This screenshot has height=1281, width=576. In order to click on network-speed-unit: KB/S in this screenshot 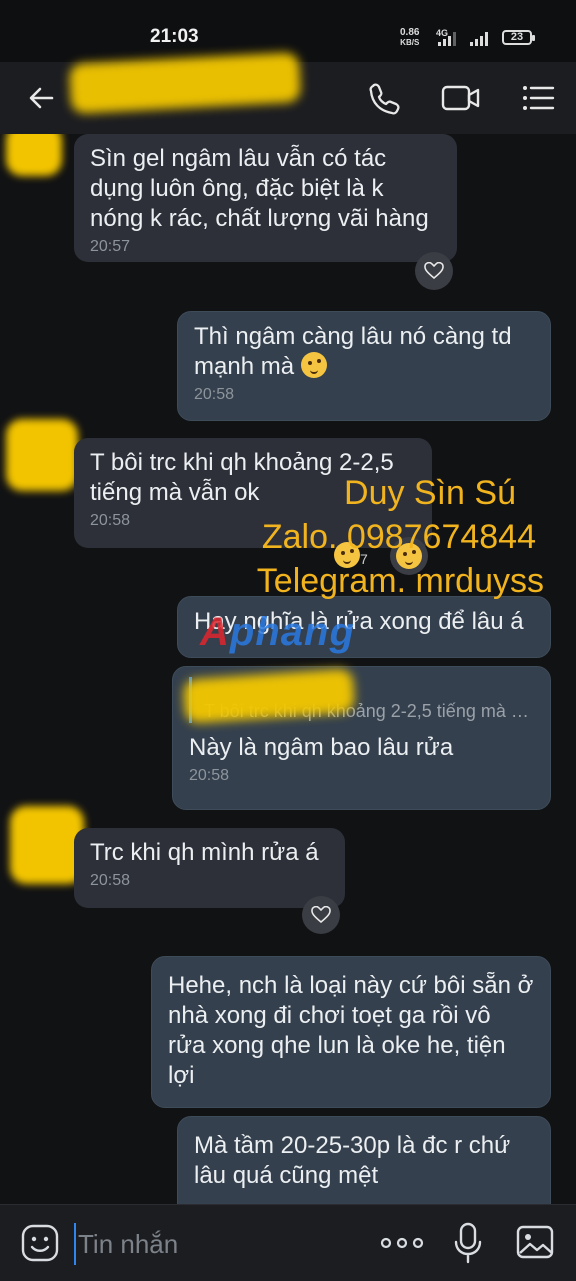, I will do `click(410, 42)`.